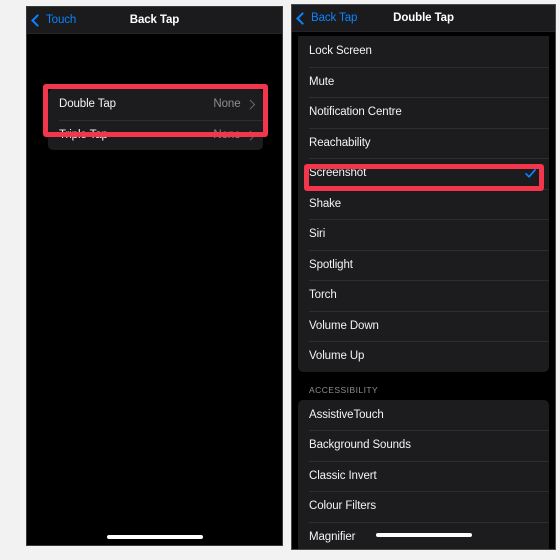 This screenshot has width=560, height=560. I want to click on row-classic-invert-label: Classic Invert, so click(343, 475).